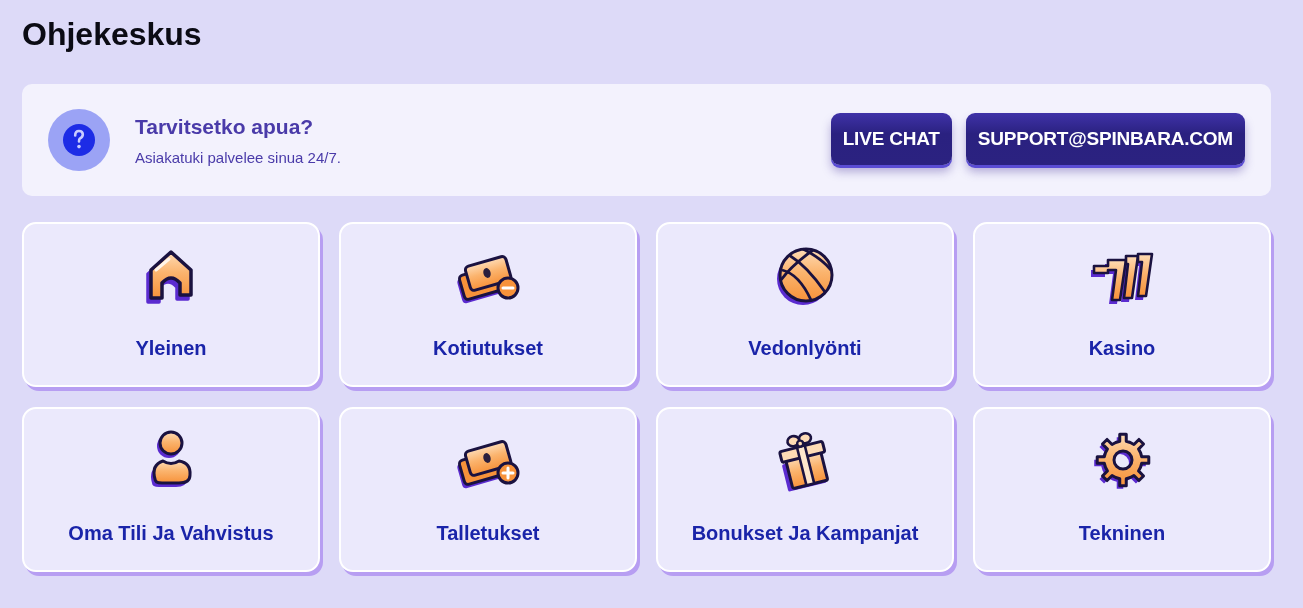 The height and width of the screenshot is (608, 1303). What do you see at coordinates (225, 126) in the screenshot?
I see `help-title: Tarvitsetko apua?` at bounding box center [225, 126].